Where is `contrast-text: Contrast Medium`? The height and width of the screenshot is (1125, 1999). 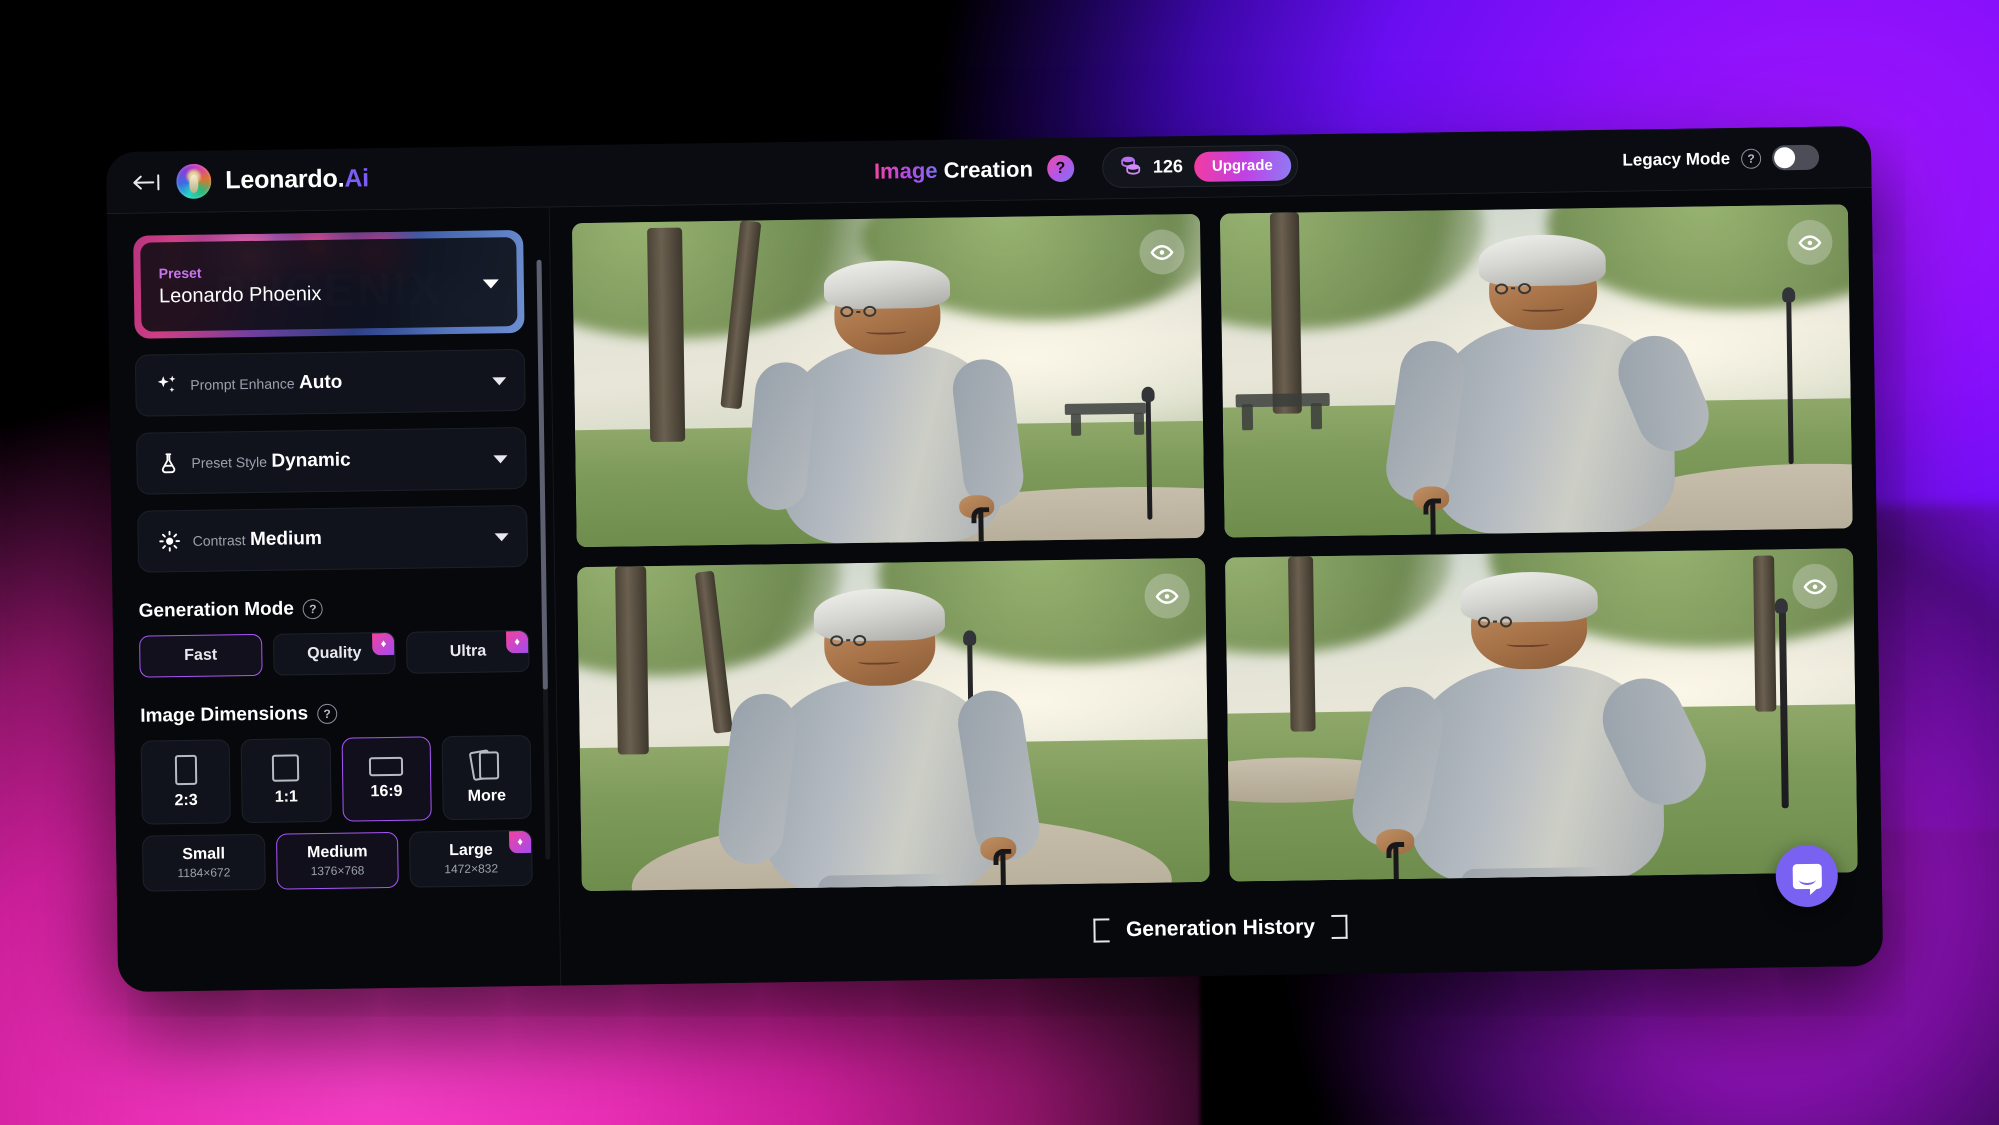
contrast-text: Contrast Medium is located at coordinates (257, 540).